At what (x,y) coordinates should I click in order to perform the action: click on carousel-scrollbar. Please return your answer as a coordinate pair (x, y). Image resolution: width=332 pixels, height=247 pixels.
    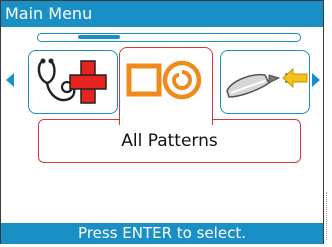
    Looking at the image, I should click on (169, 37).